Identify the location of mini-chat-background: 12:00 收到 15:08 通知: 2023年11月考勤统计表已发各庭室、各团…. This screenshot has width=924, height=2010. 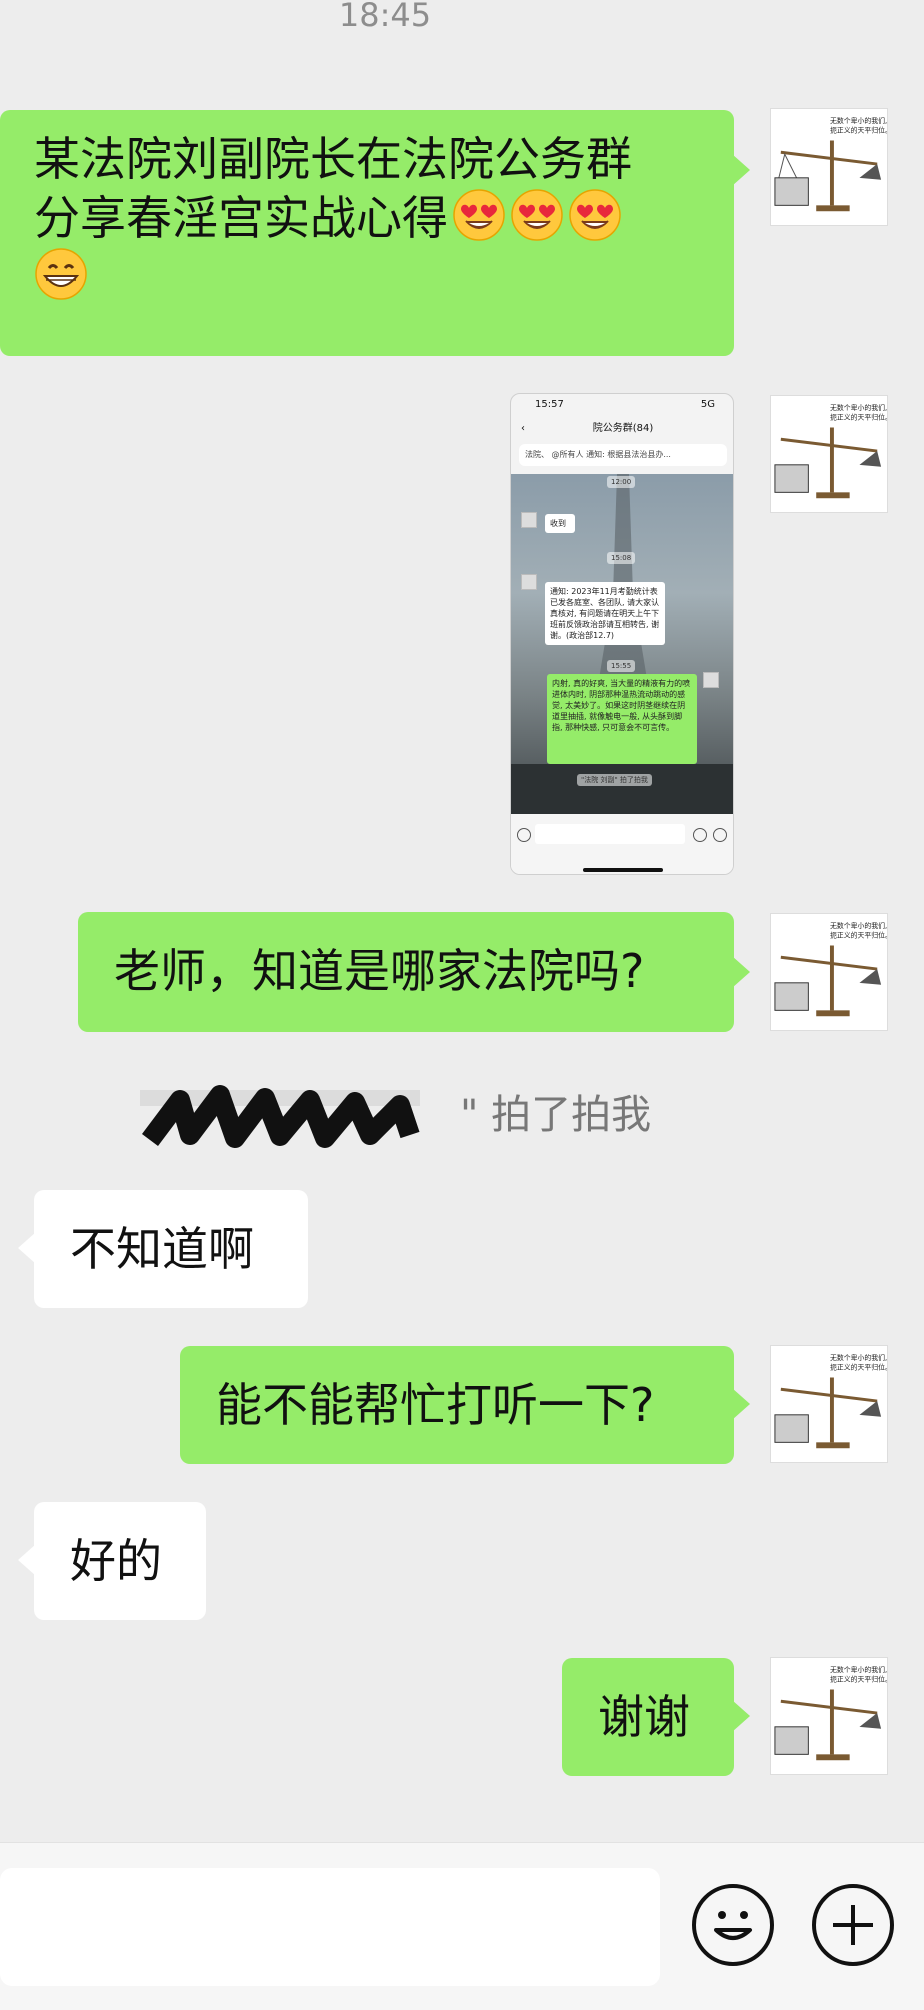
(622, 644).